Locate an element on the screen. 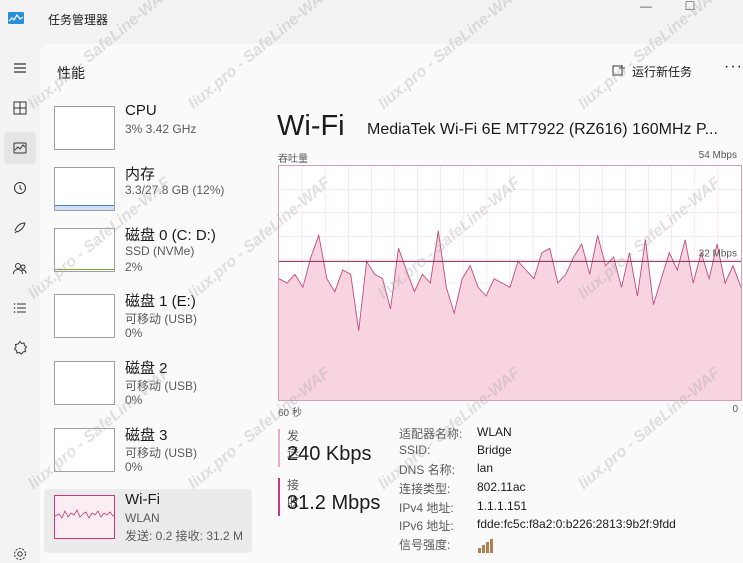 The image size is (743, 563). device-name: 磁盘 2 is located at coordinates (146, 368).